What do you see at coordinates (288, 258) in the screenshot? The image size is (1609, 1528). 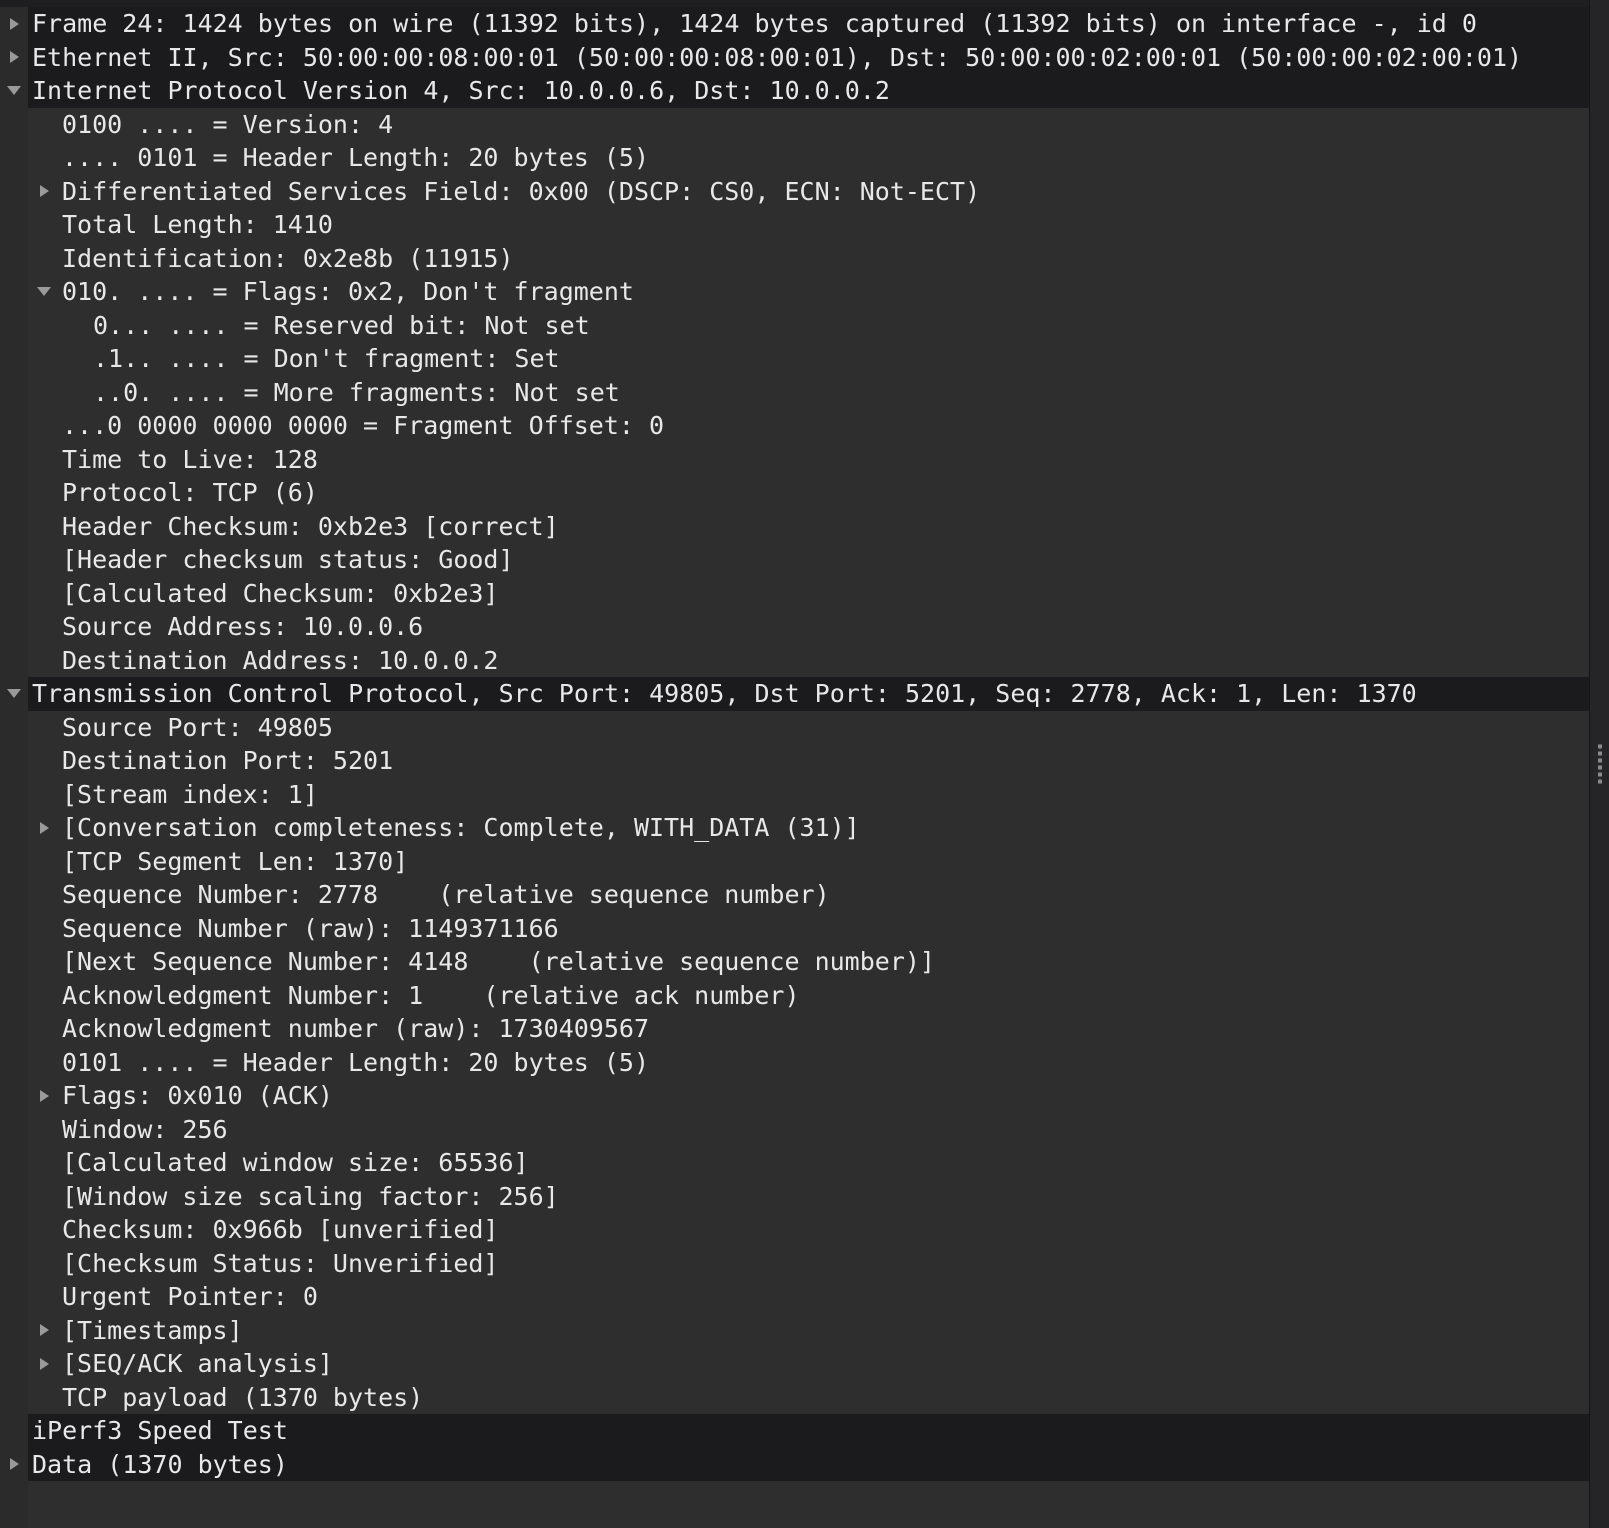 I see `tree-item-label: Identification: 0x2e8b (11915)` at bounding box center [288, 258].